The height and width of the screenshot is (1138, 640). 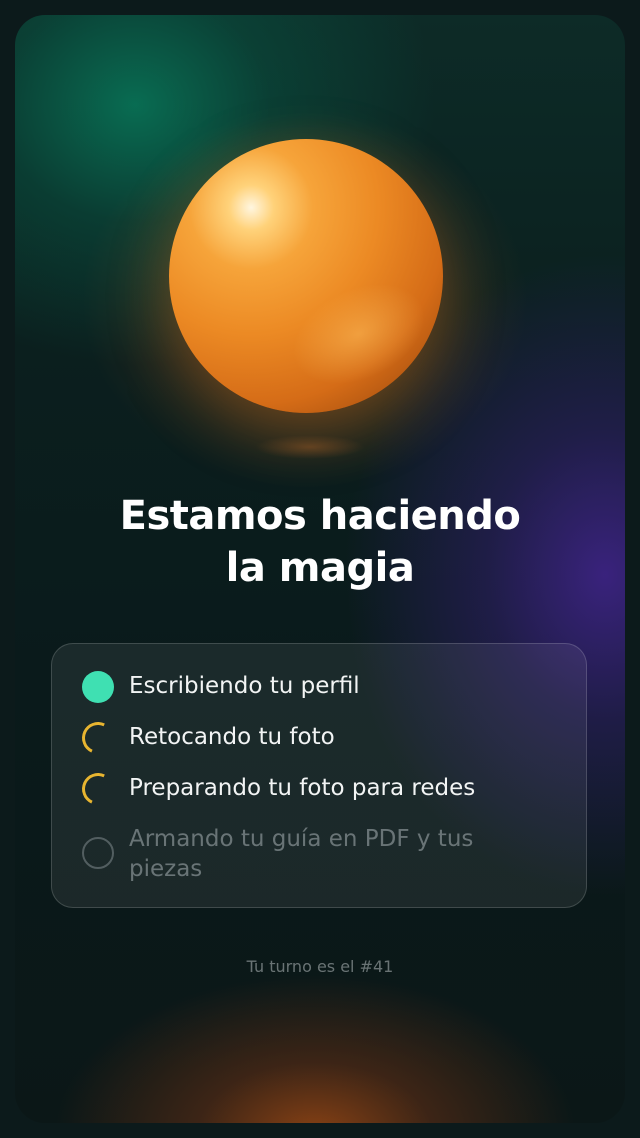 What do you see at coordinates (320, 542) in the screenshot?
I see `page-title: Estamos haciendo la magia` at bounding box center [320, 542].